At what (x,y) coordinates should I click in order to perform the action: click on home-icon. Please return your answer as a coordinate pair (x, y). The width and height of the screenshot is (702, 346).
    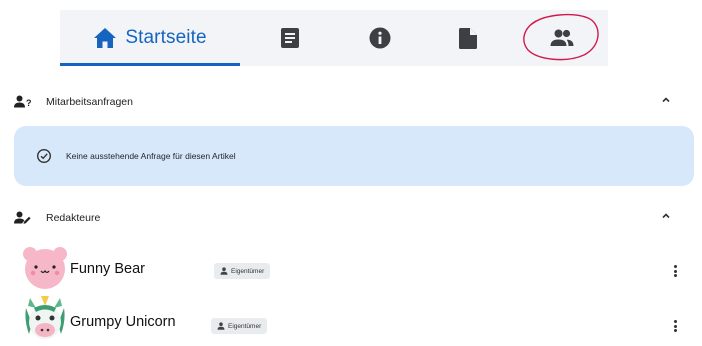
    Looking at the image, I should click on (105, 38).